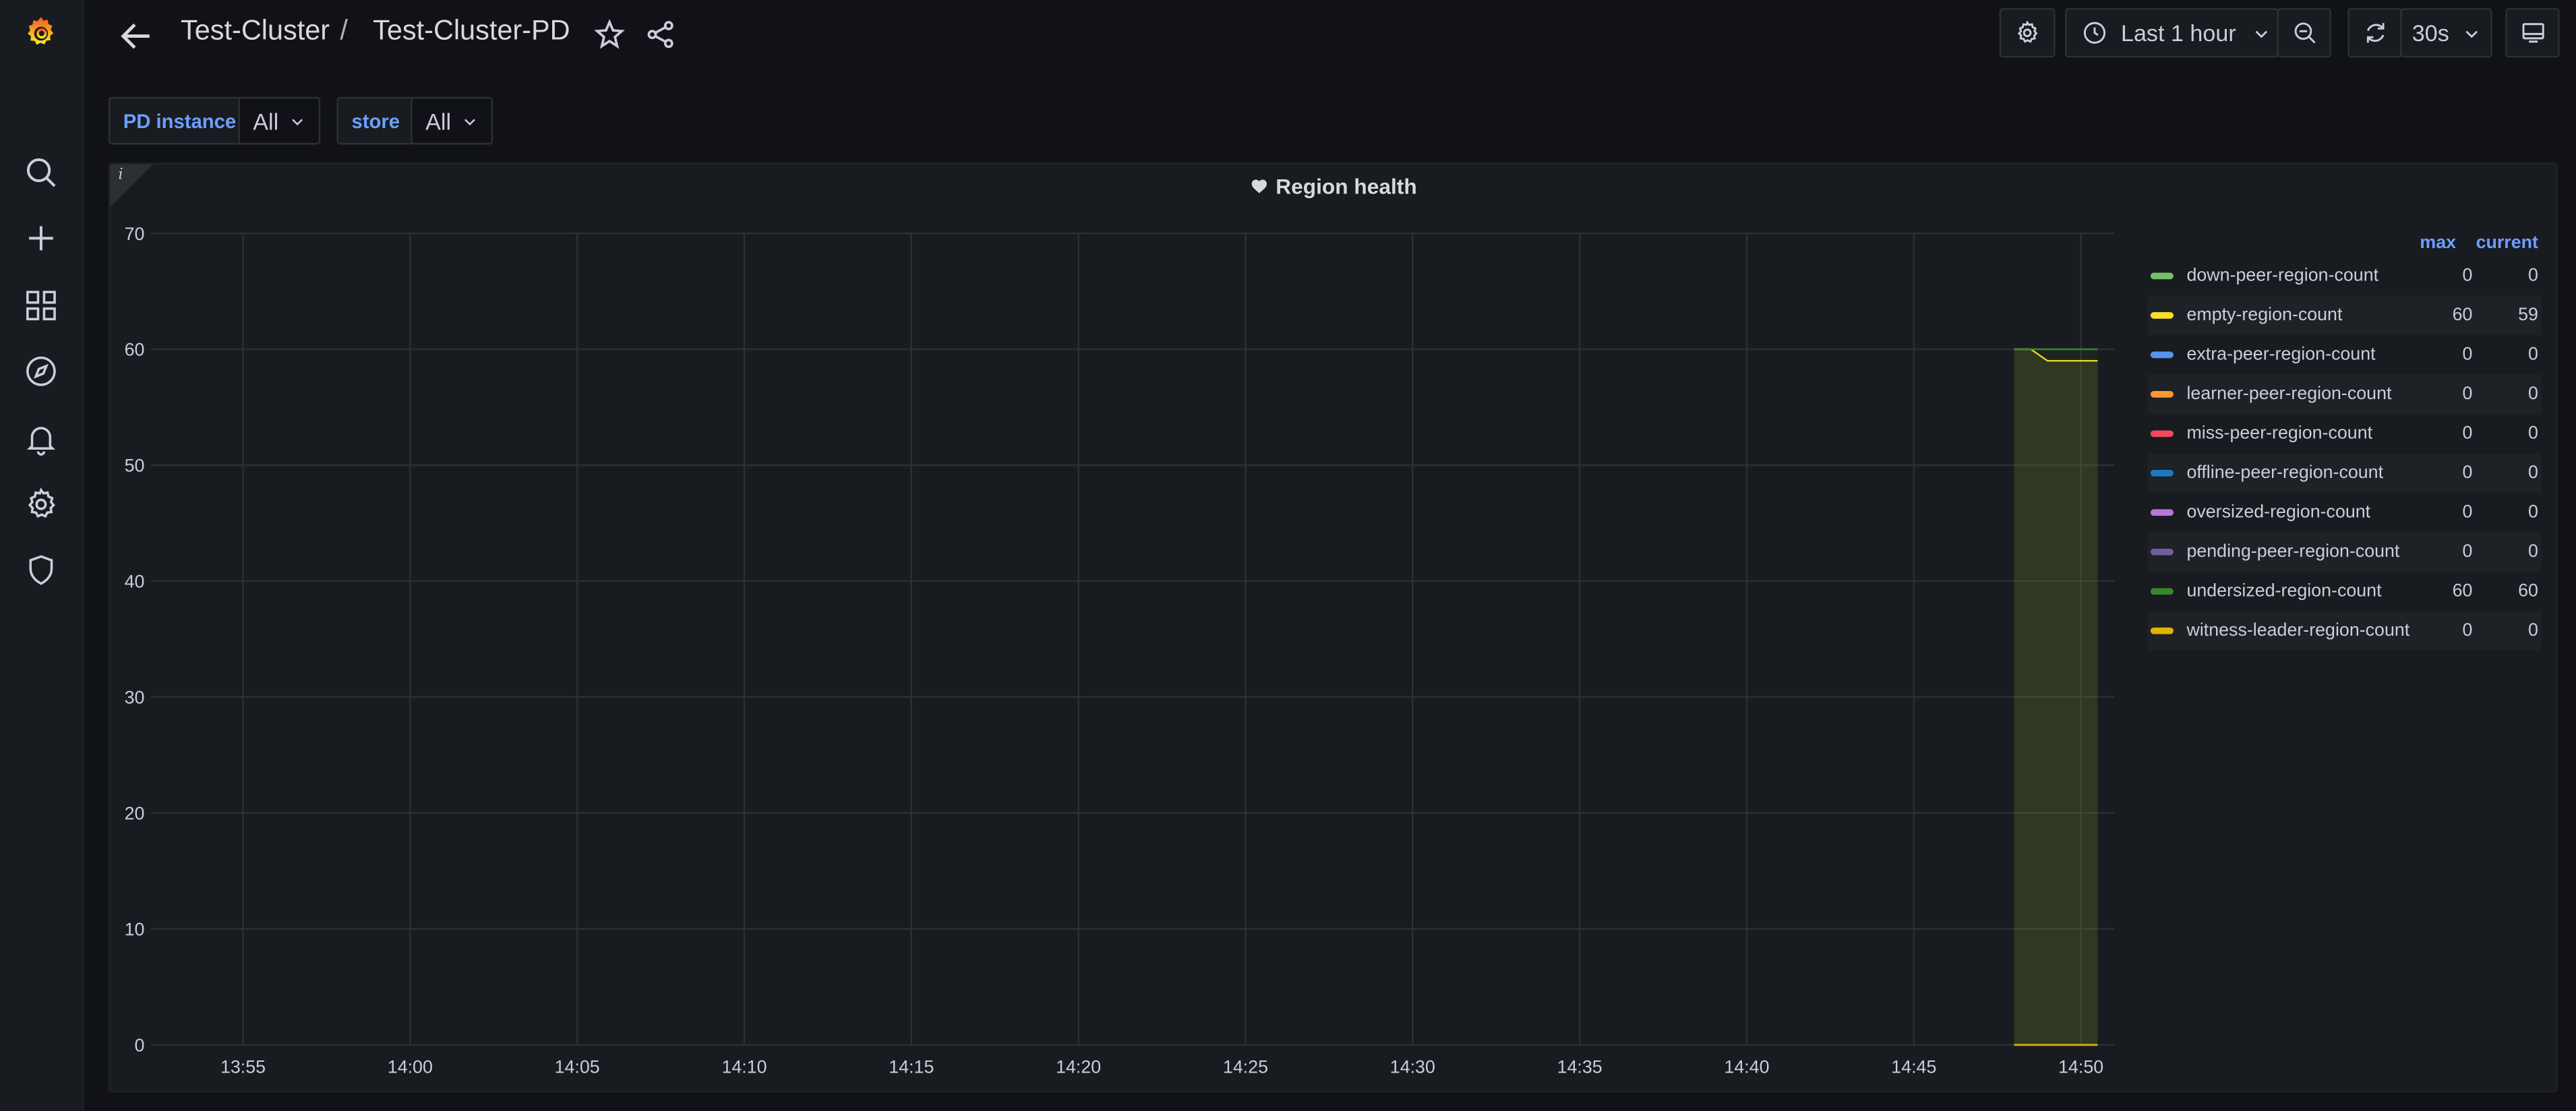 The height and width of the screenshot is (1111, 2576). I want to click on legend-item: down-peer-region-count 0 0, so click(2344, 275).